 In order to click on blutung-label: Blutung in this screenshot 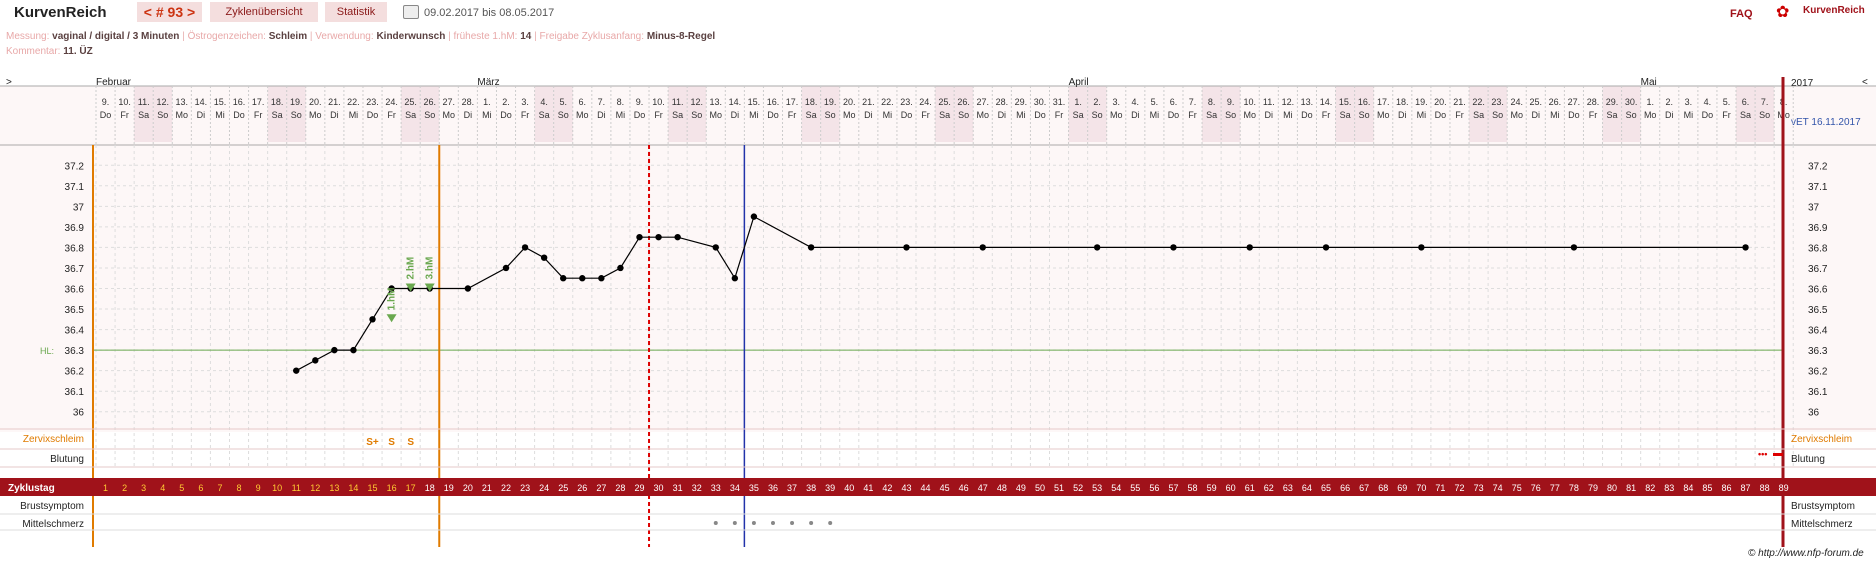, I will do `click(1808, 459)`.